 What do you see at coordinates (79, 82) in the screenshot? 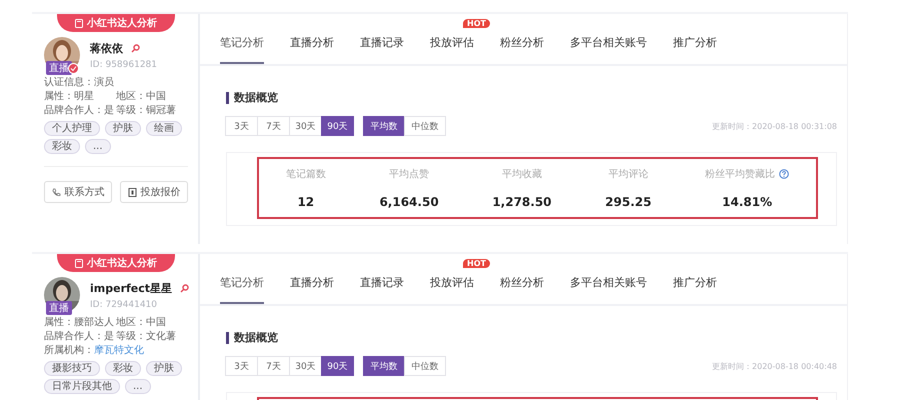
I see `info-text: 认证信息：演员` at bounding box center [79, 82].